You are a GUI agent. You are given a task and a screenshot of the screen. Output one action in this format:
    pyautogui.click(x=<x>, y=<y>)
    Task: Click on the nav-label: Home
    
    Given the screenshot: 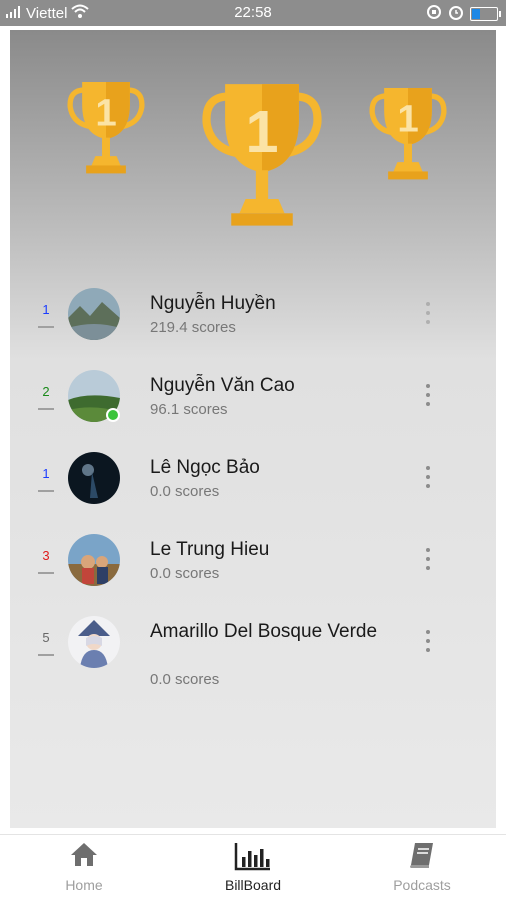 What is the action you would take?
    pyautogui.click(x=84, y=885)
    